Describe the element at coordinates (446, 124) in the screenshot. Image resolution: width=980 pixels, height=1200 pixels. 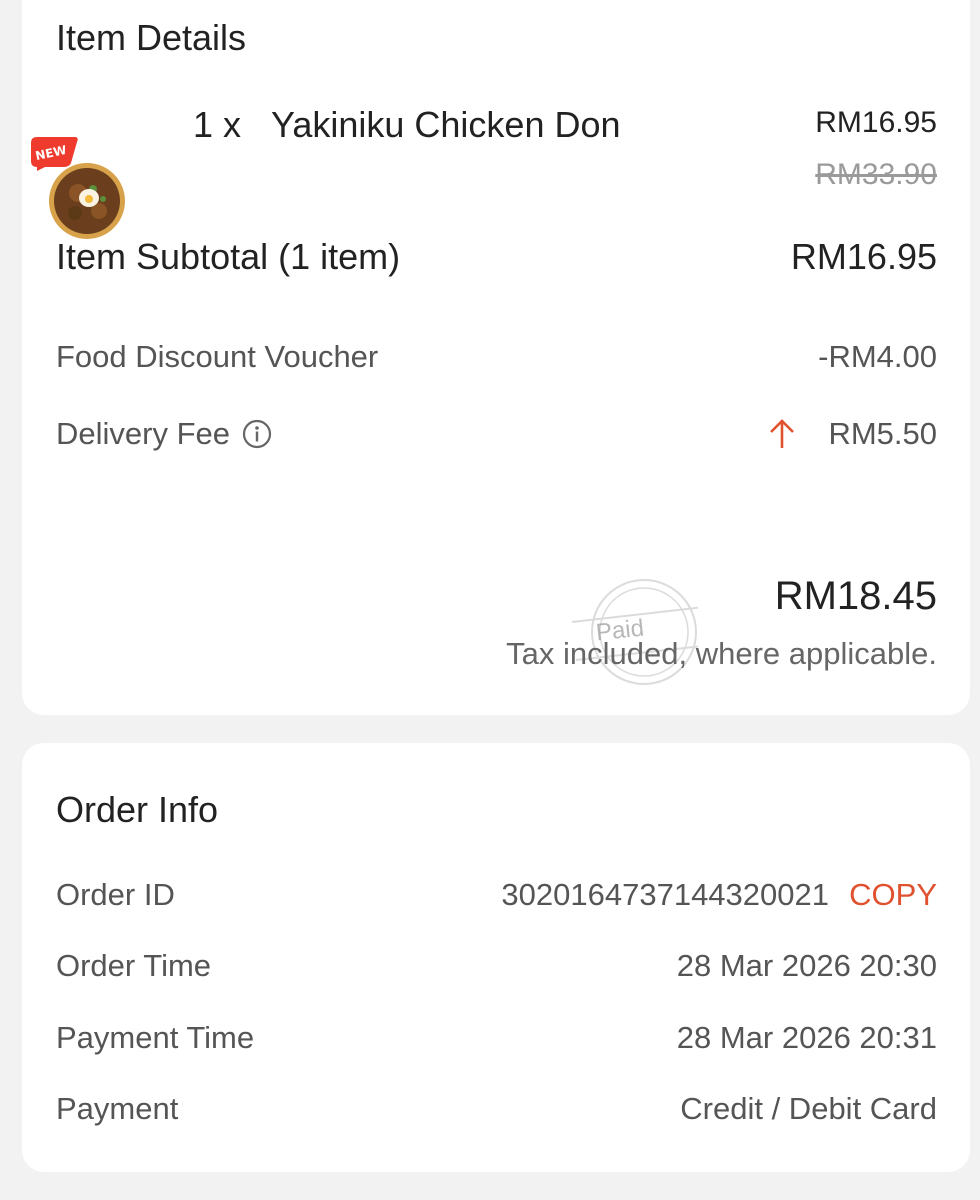
I see `item-name: Yakiniku Chicken Don` at that location.